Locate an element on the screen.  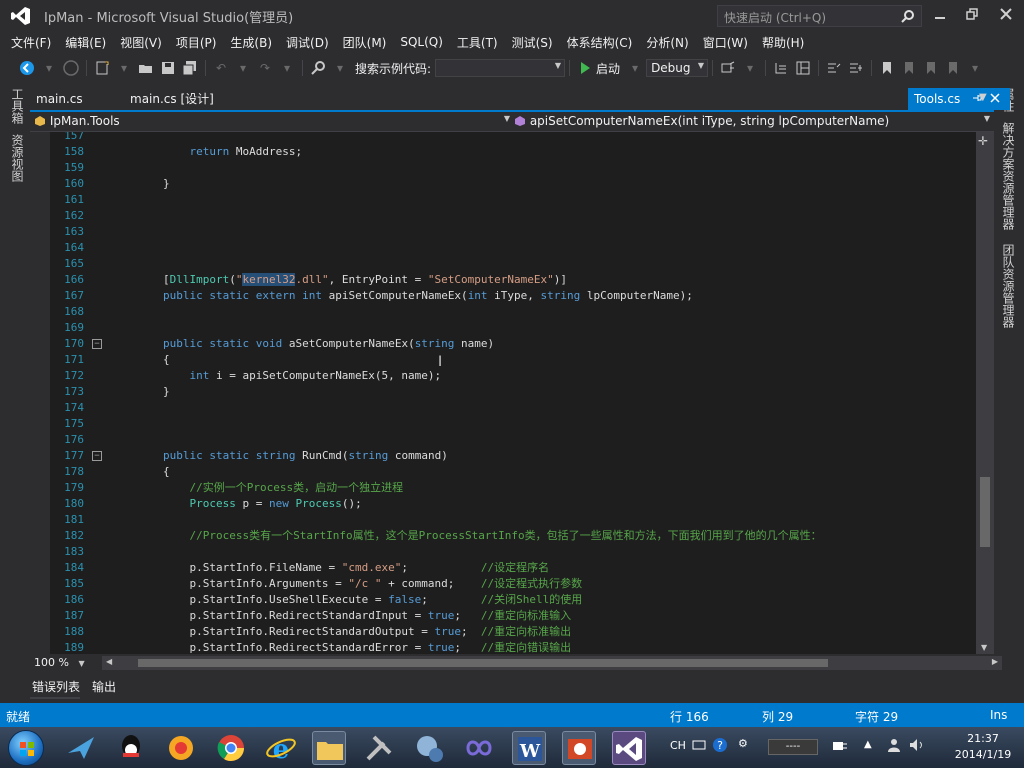
help-icon: ? is located at coordinates (720, 746).